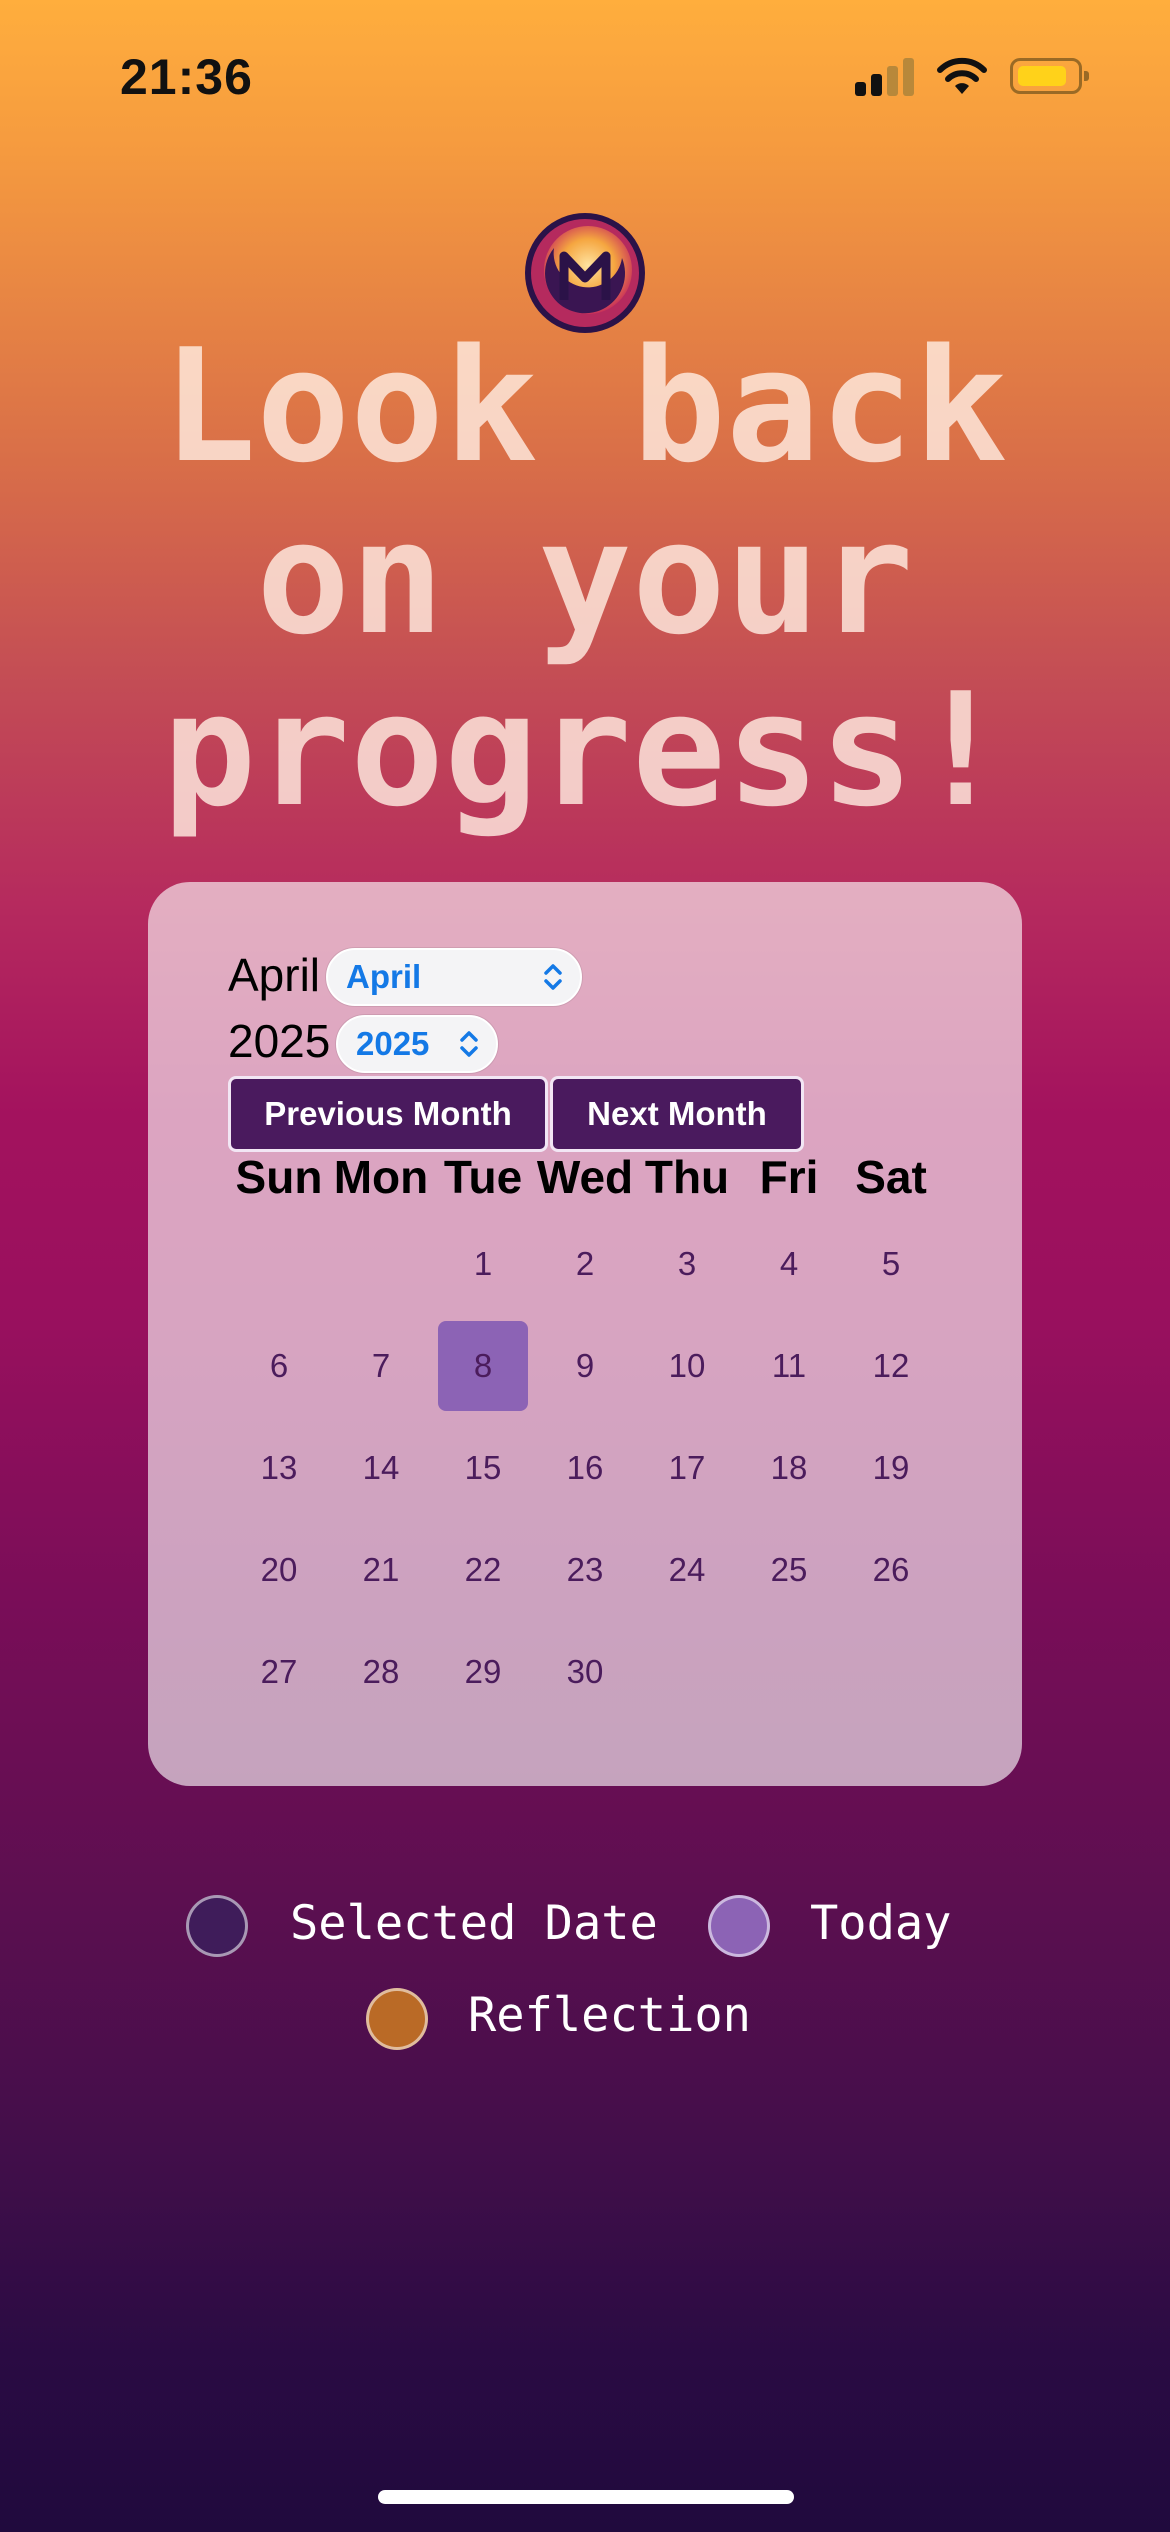 The image size is (1170, 2532). What do you see at coordinates (381, 1177) in the screenshot?
I see `weekday-mon: Mon` at bounding box center [381, 1177].